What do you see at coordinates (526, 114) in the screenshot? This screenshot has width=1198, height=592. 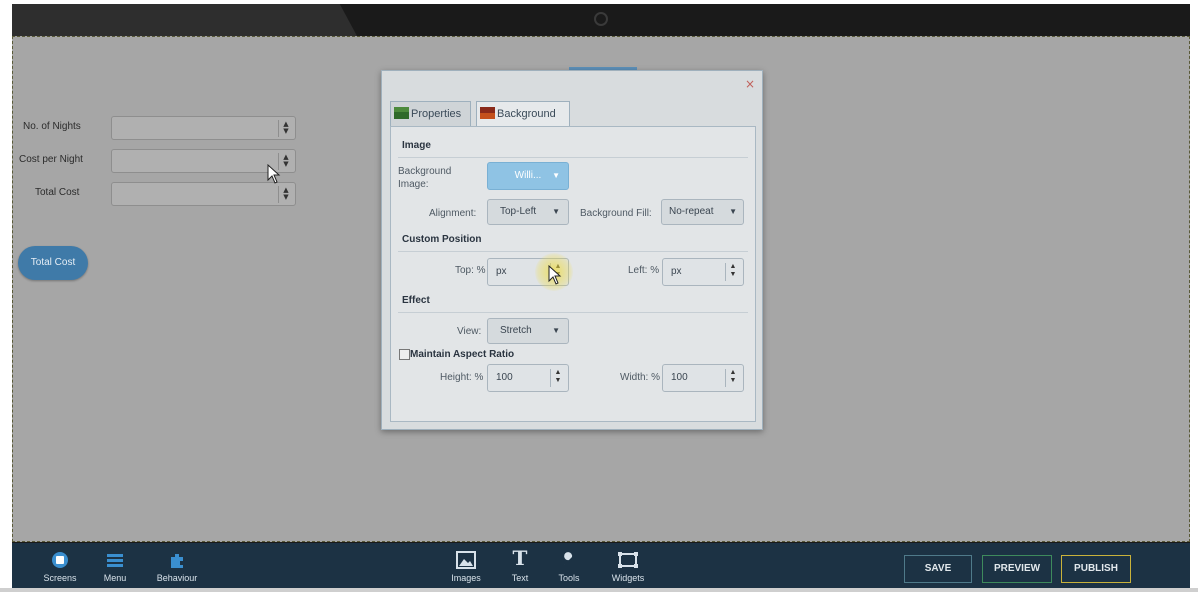 I see `tab-background-label: Background` at bounding box center [526, 114].